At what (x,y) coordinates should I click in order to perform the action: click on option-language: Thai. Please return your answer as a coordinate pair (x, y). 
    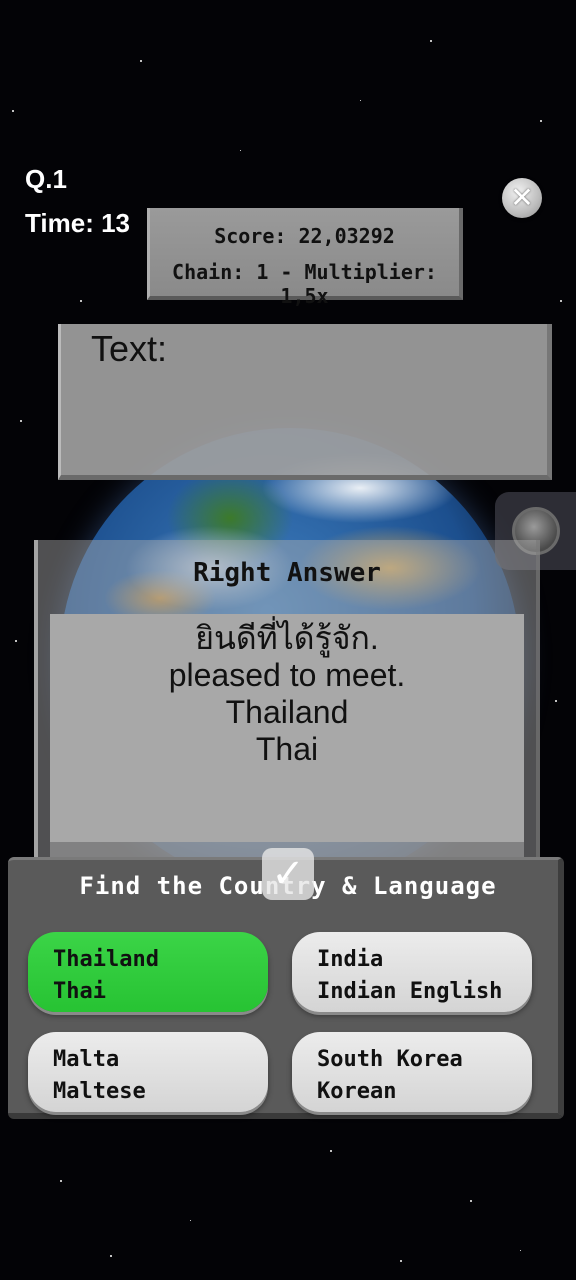
    Looking at the image, I should click on (79, 991).